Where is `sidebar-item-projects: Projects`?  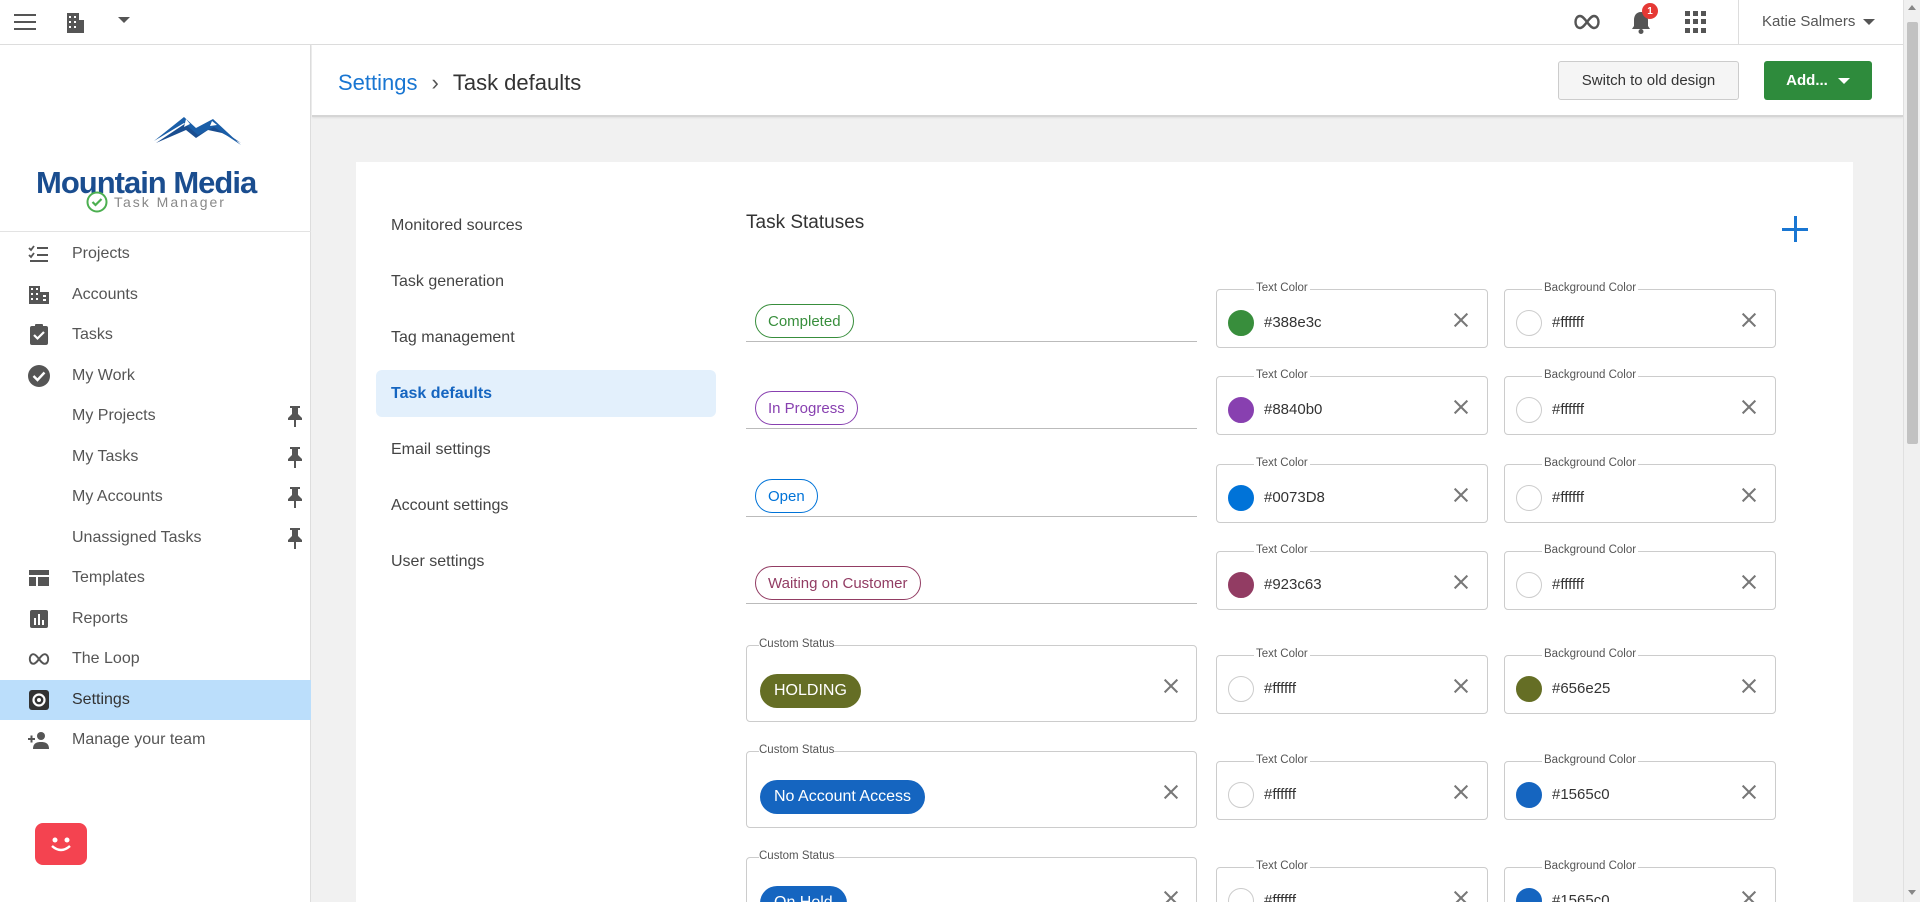
sidebar-item-projects: Projects is located at coordinates (155, 254).